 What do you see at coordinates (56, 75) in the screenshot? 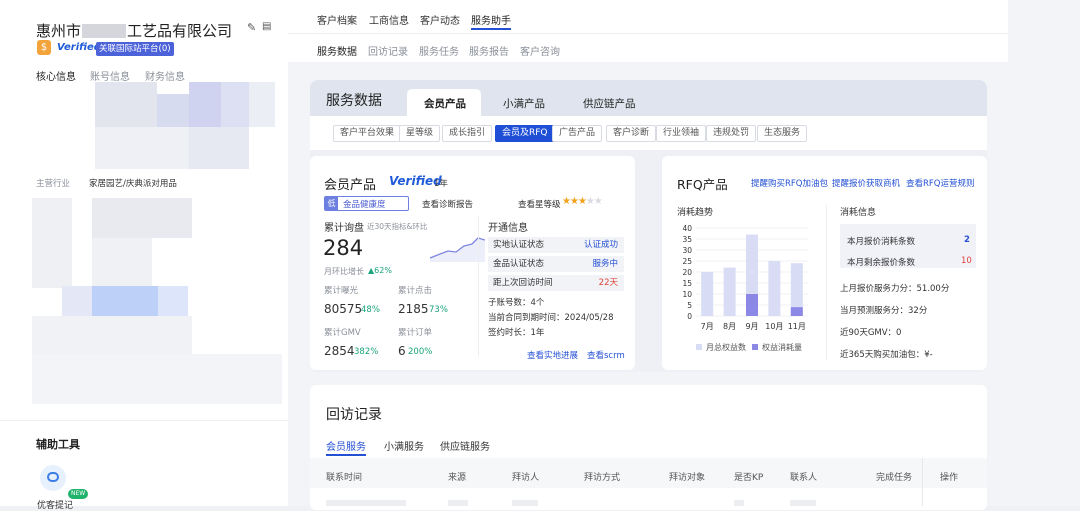
I see `tab-core-info: 核心信息` at bounding box center [56, 75].